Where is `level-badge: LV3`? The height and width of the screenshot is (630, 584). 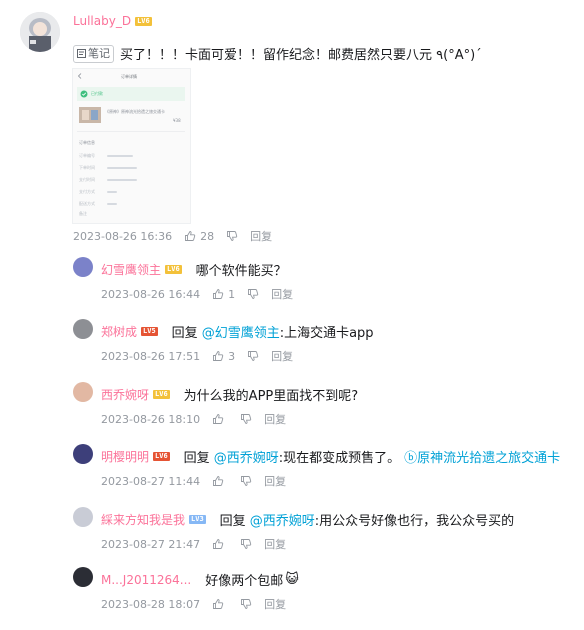 level-badge: LV3 is located at coordinates (197, 519).